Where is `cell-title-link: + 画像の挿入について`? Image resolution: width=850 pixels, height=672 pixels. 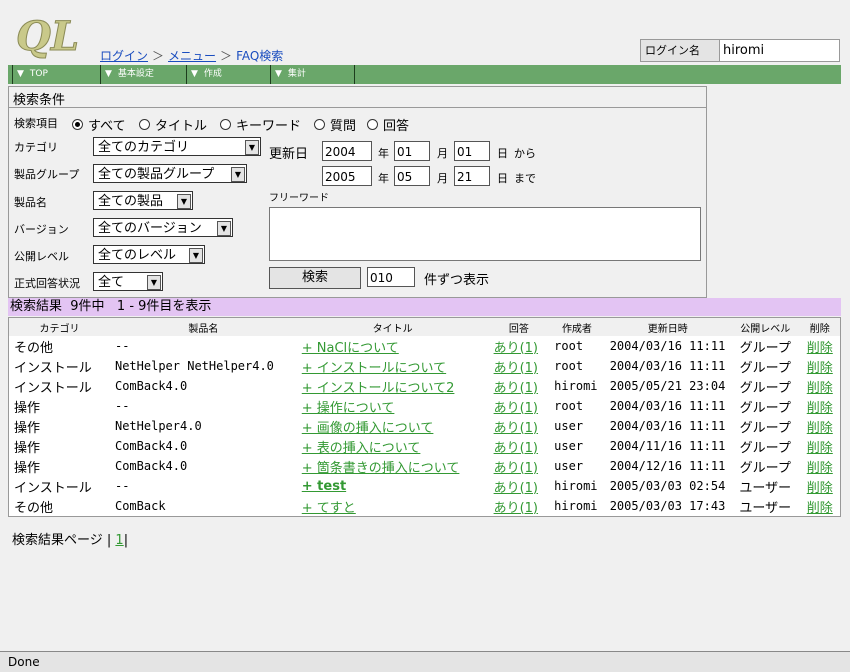
cell-title-link: + 画像の挿入について is located at coordinates (368, 428).